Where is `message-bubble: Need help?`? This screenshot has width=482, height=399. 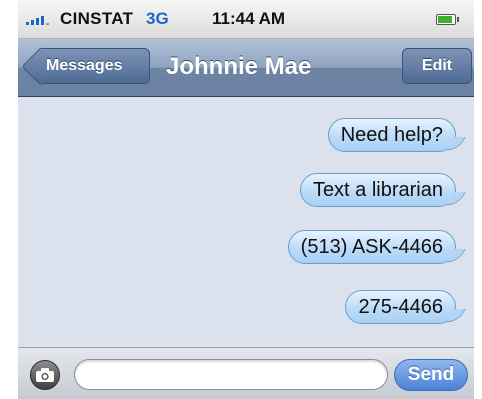
message-bubble: Need help? is located at coordinates (391, 135).